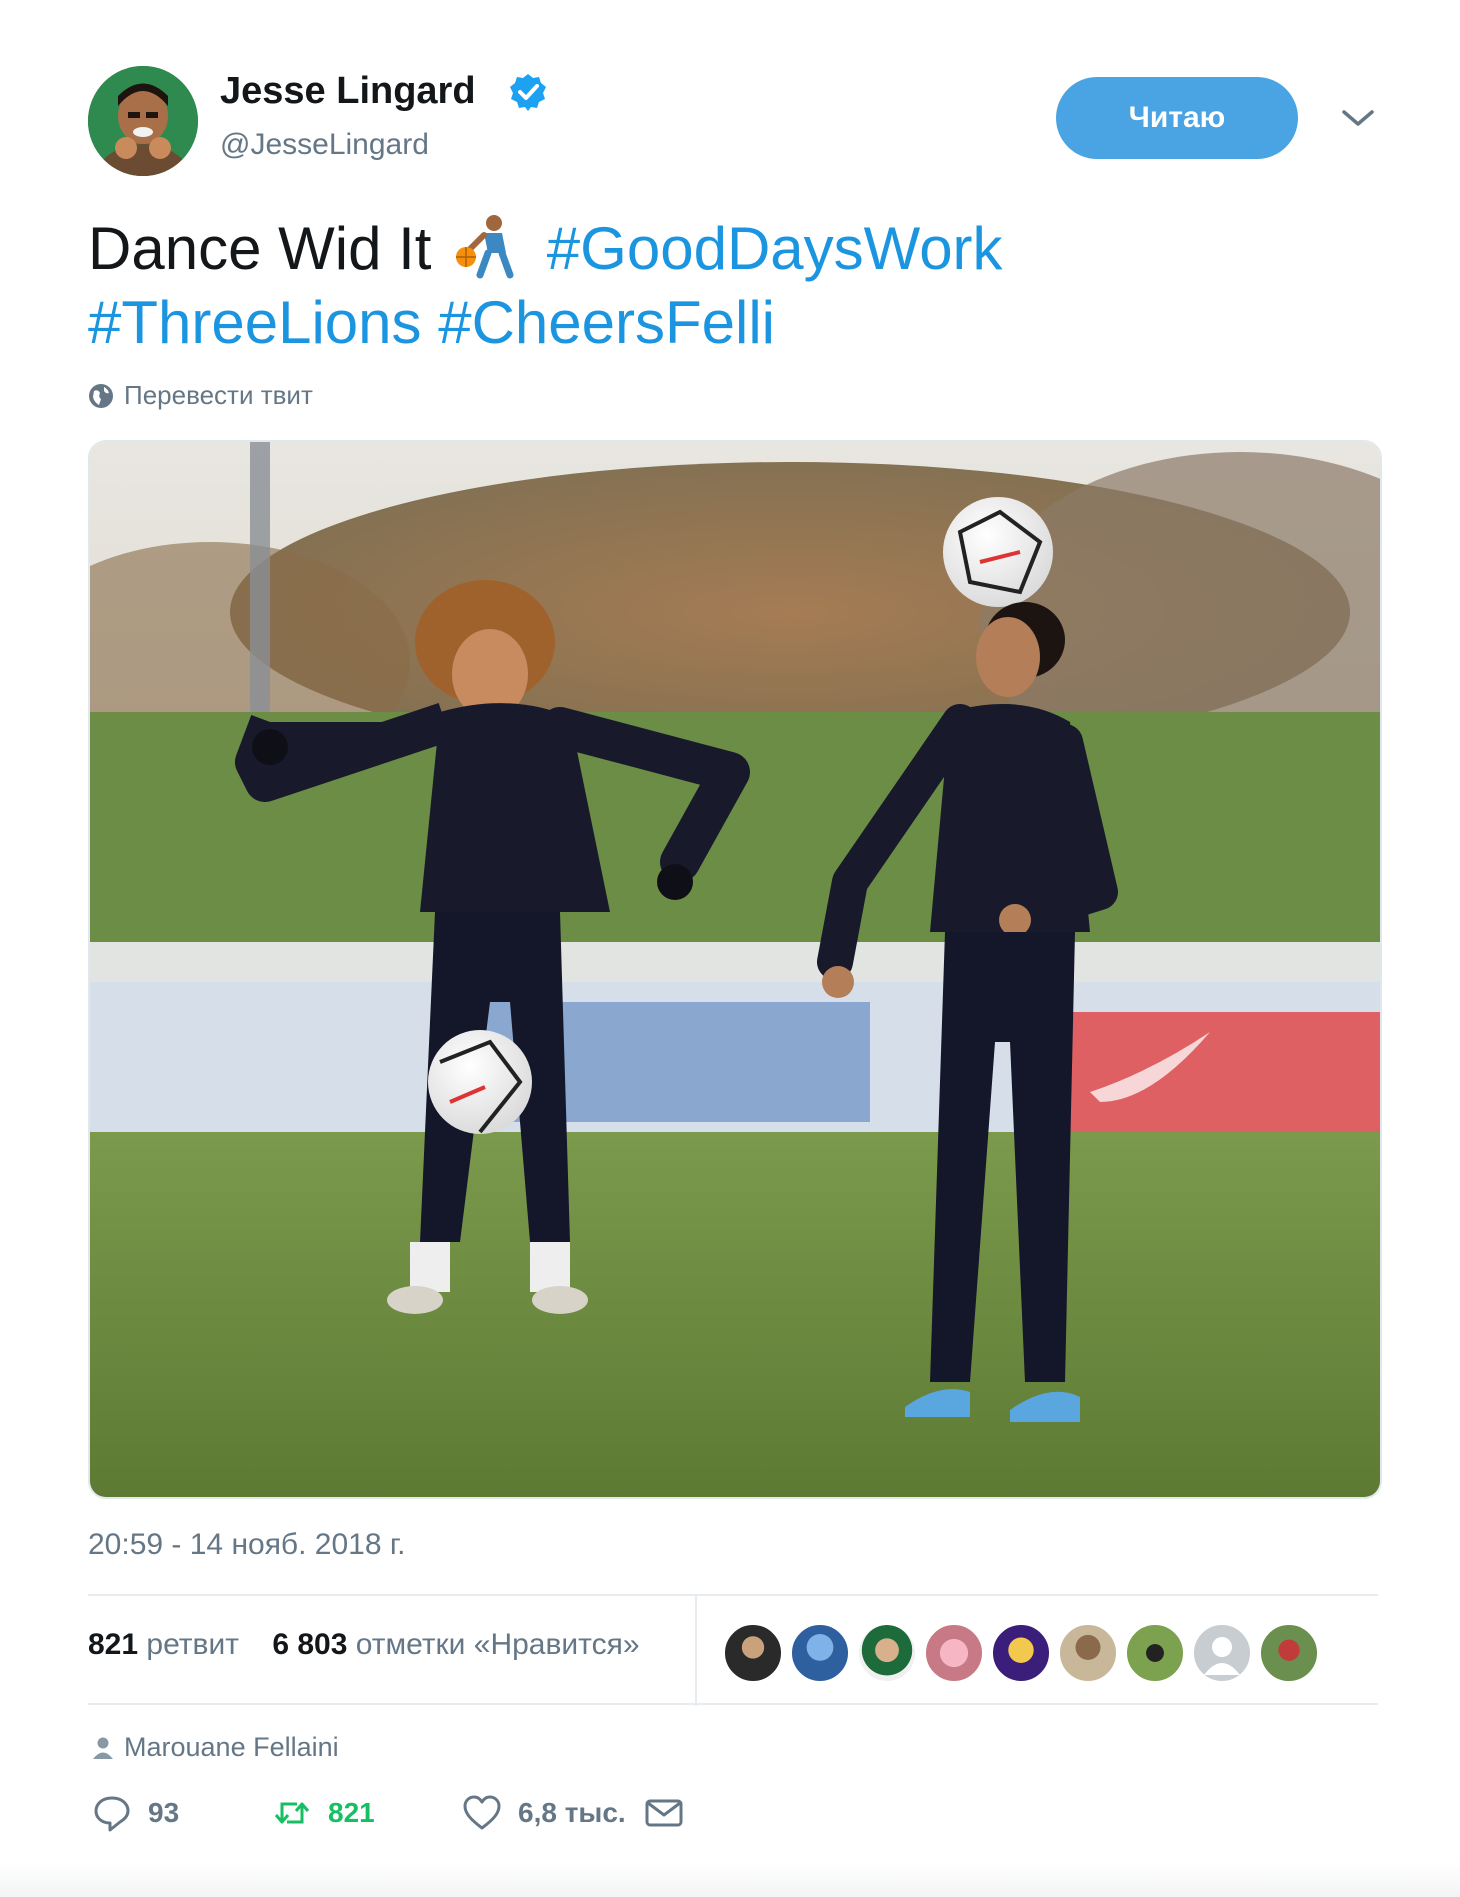 This screenshot has height=1897, width=1460. I want to click on translate-tweet-link: Перевести твит, so click(200, 395).